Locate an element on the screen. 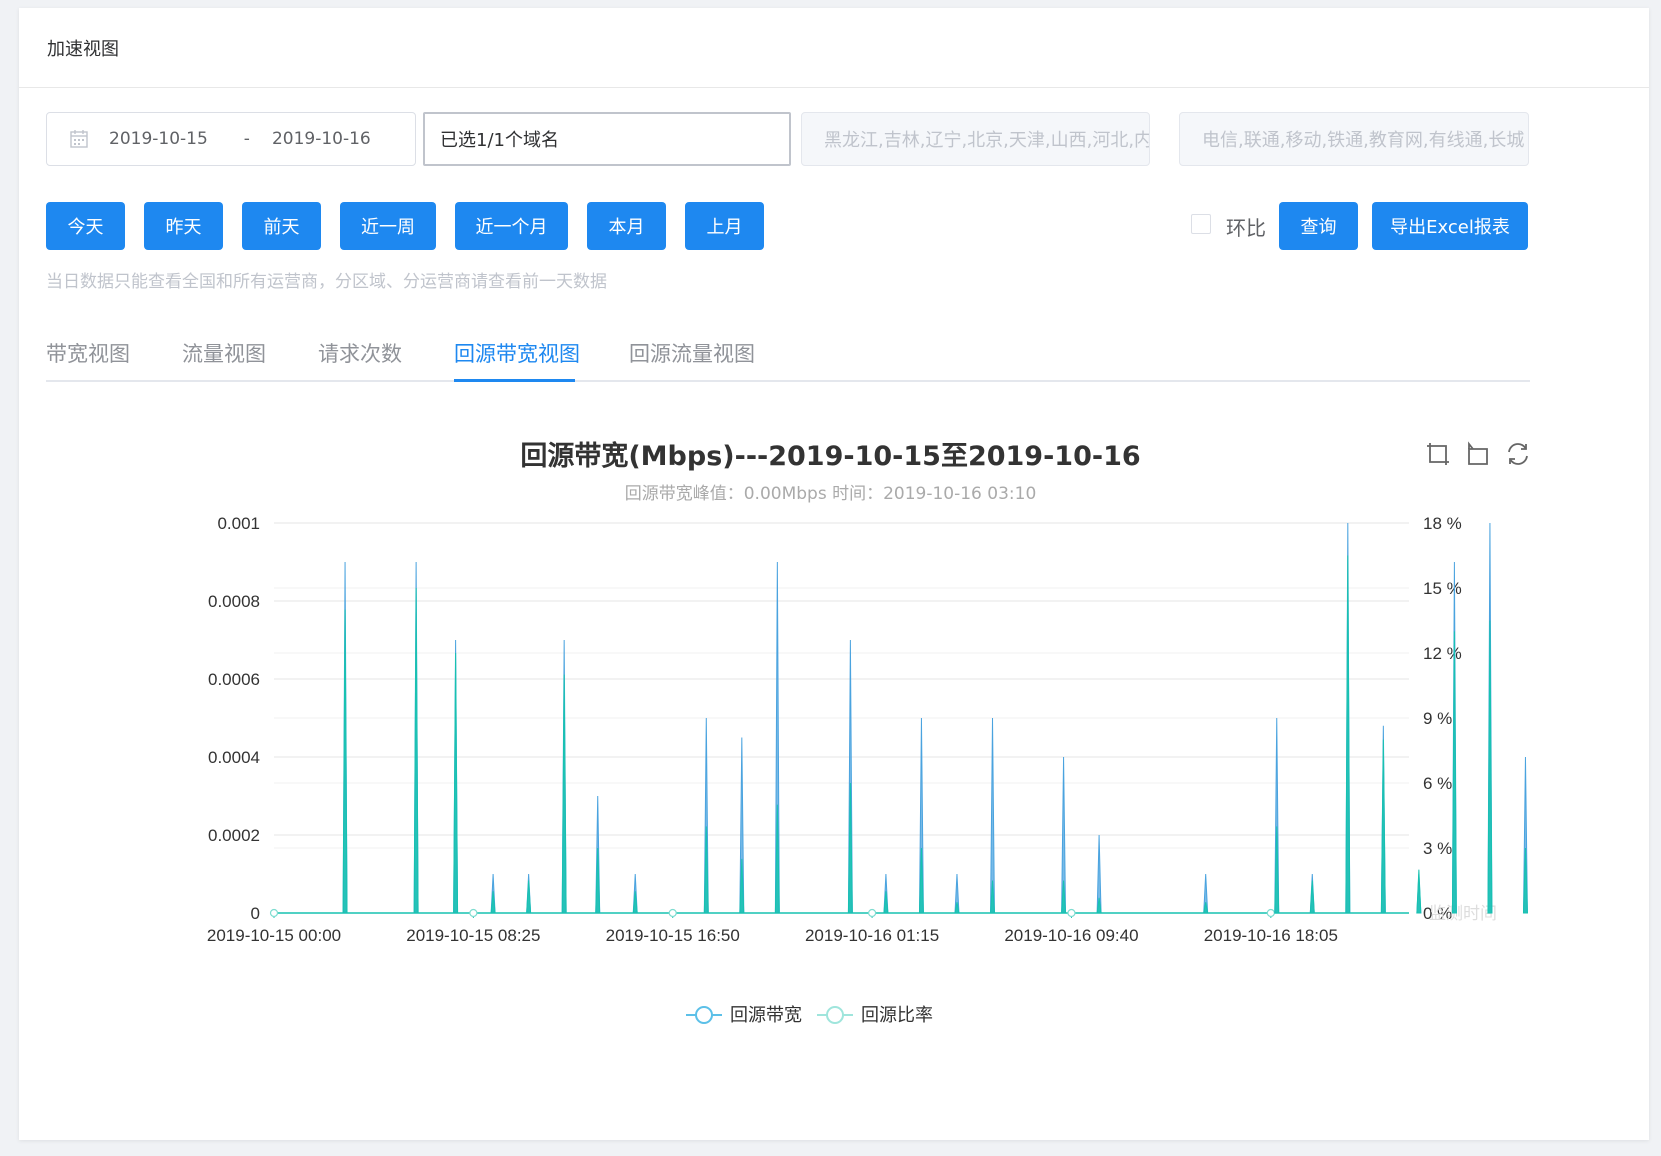  y-left-tick-label: 0.0008 is located at coordinates (234, 601).